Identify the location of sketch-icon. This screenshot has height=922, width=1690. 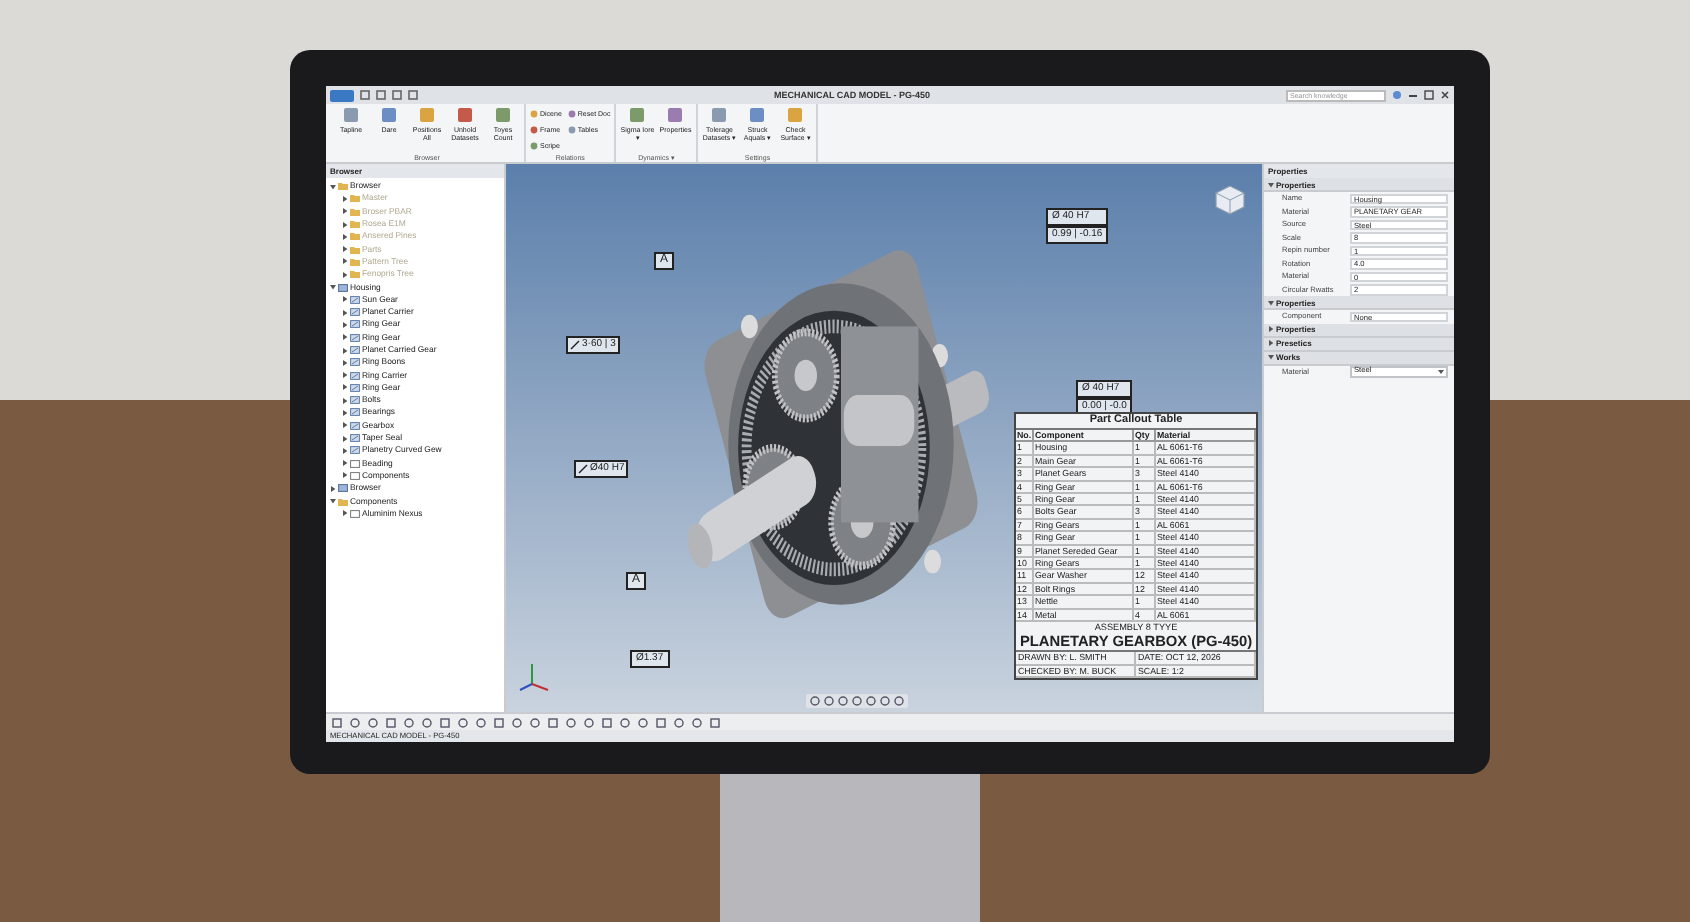
(355, 513).